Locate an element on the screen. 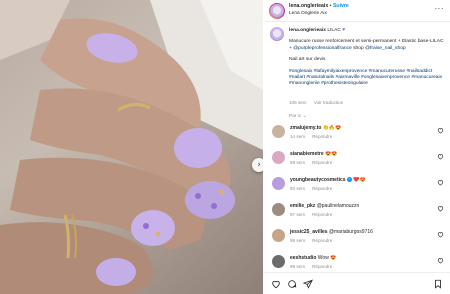 This screenshot has height=294, width=450. comment-meta: 59 sem Répondre is located at coordinates (314, 162).